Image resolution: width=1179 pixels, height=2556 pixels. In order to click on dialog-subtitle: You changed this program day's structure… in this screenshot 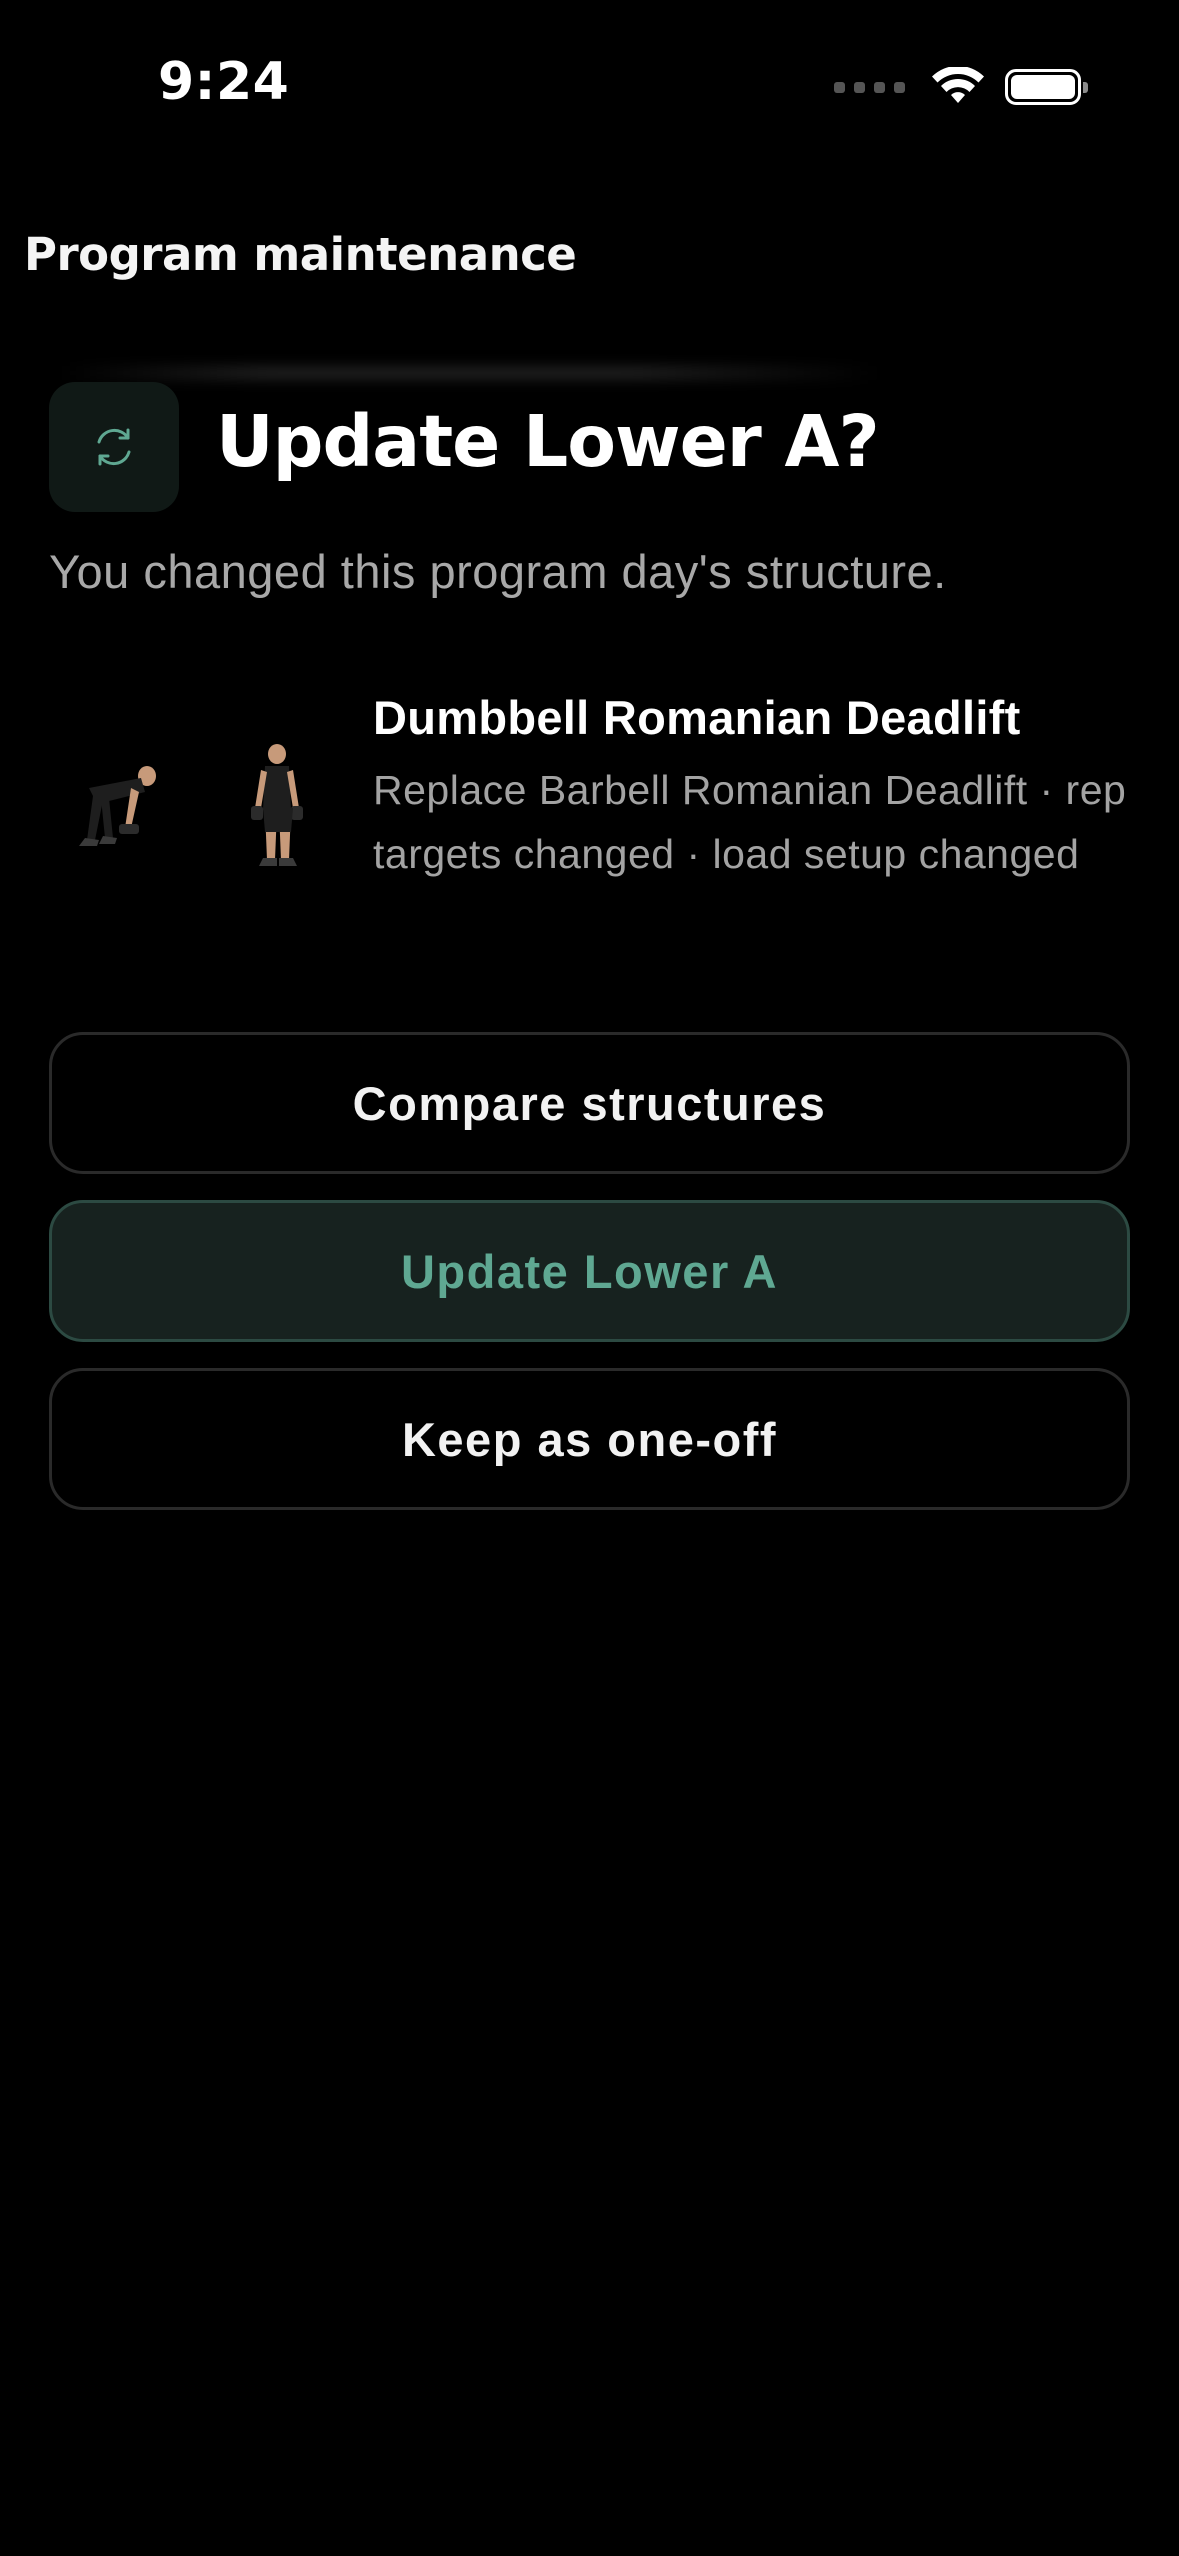, I will do `click(498, 571)`.